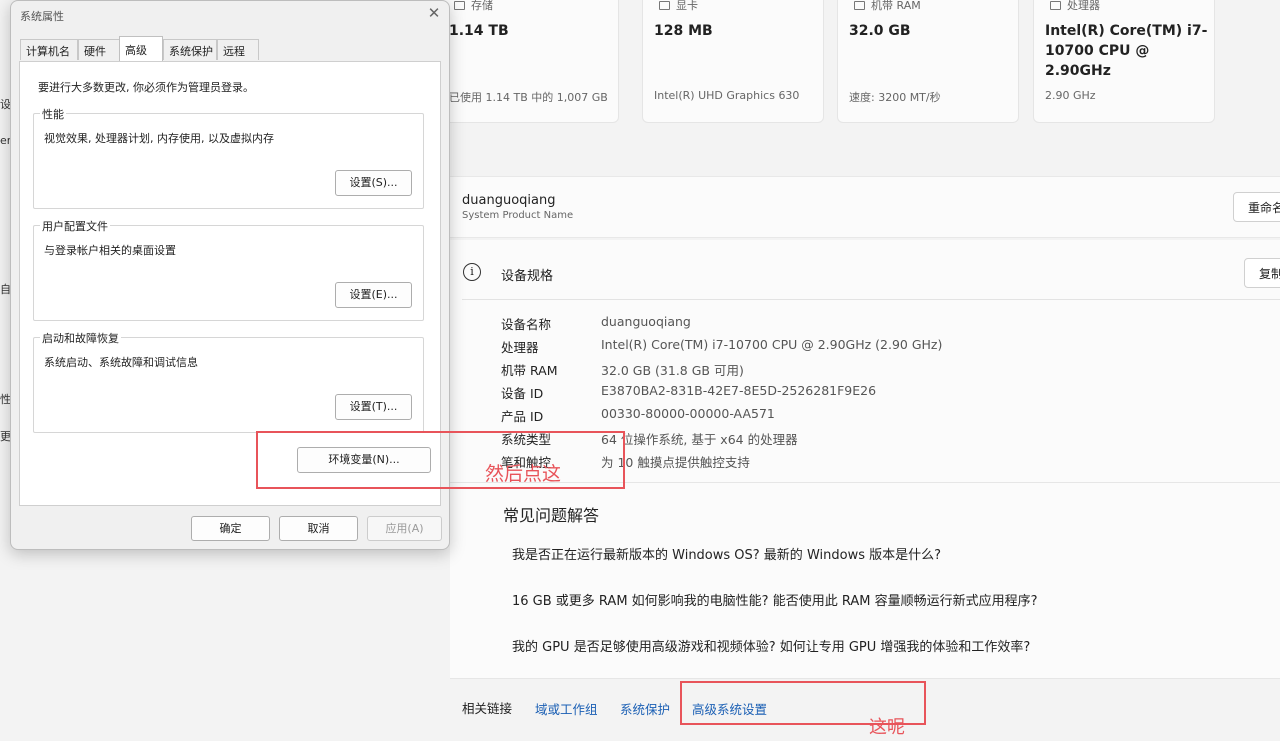 The image size is (1280, 741). I want to click on device-name-row: duanguoqiang System Product Name 重命名, so click(865, 207).